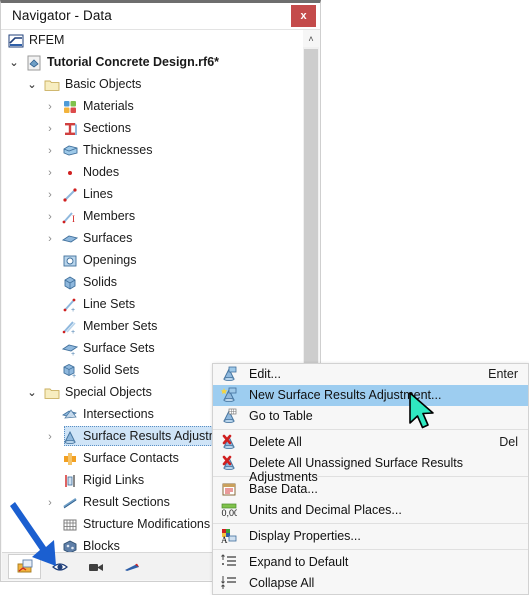  Describe the element at coordinates (109, 304) in the screenshot. I see `tree-item-label: Line Sets` at that location.